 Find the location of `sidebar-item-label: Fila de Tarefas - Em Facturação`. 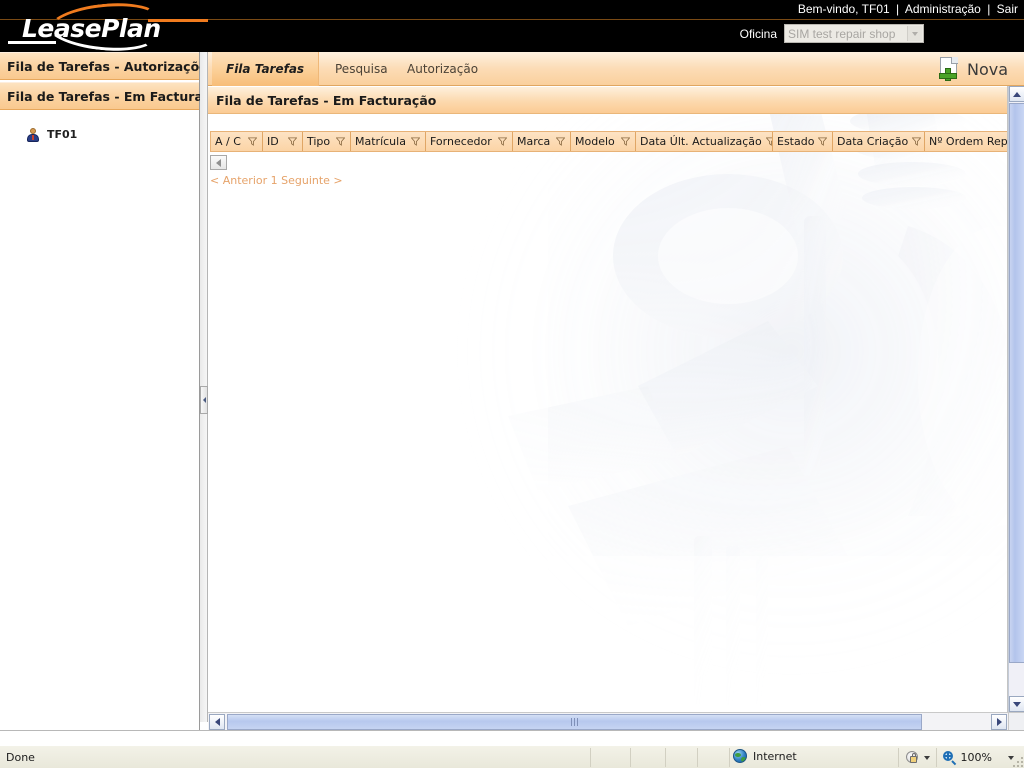

sidebar-item-label: Fila de Tarefas - Em Facturação is located at coordinates (117, 96).